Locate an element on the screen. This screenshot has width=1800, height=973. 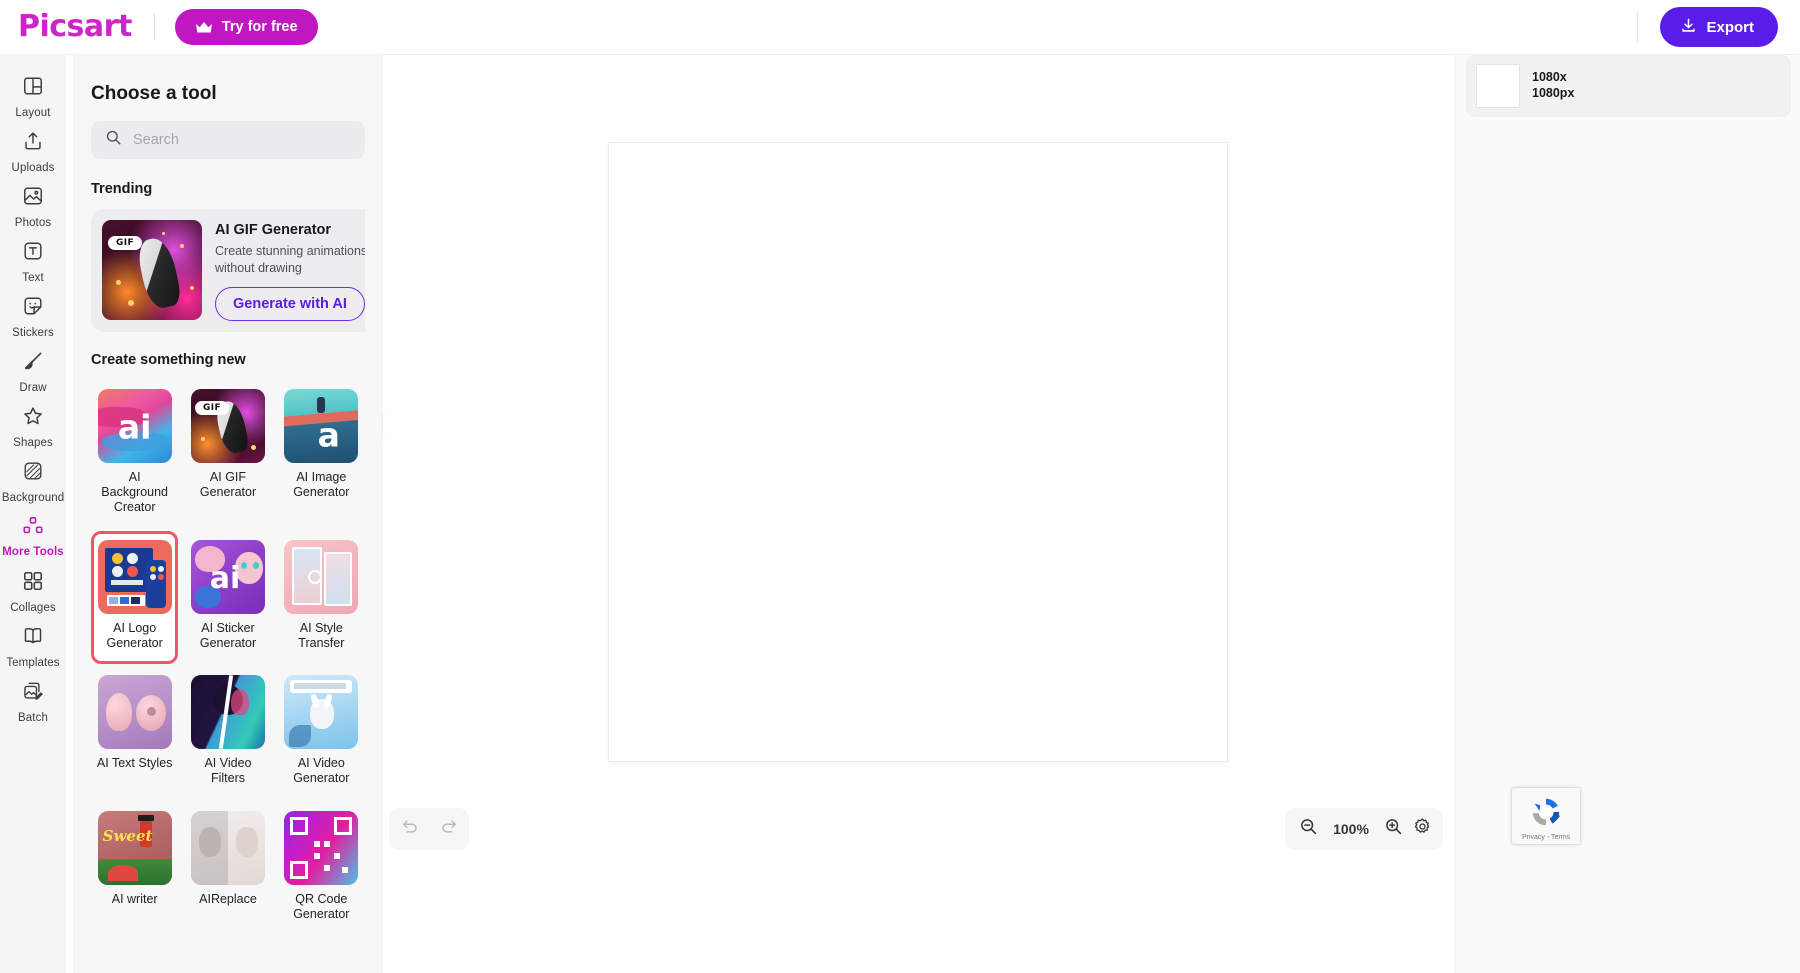
tool-thumbnail: GIF is located at coordinates (227, 425).